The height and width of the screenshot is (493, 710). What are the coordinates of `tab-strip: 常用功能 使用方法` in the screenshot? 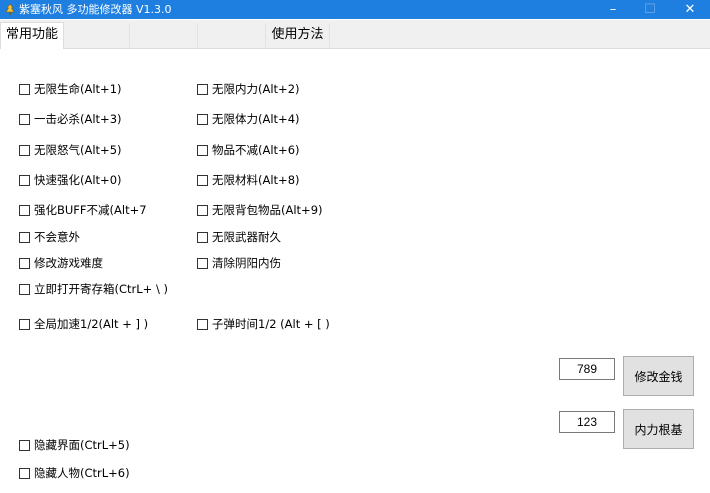 It's located at (355, 34).